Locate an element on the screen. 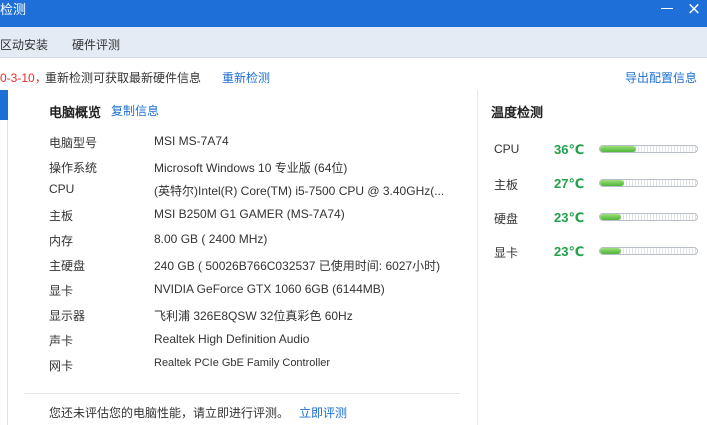 This screenshot has height=425, width=707. spec-value: 240 GB ( 50026B766C032537 已使用时间: 6027小时) is located at coordinates (297, 266).